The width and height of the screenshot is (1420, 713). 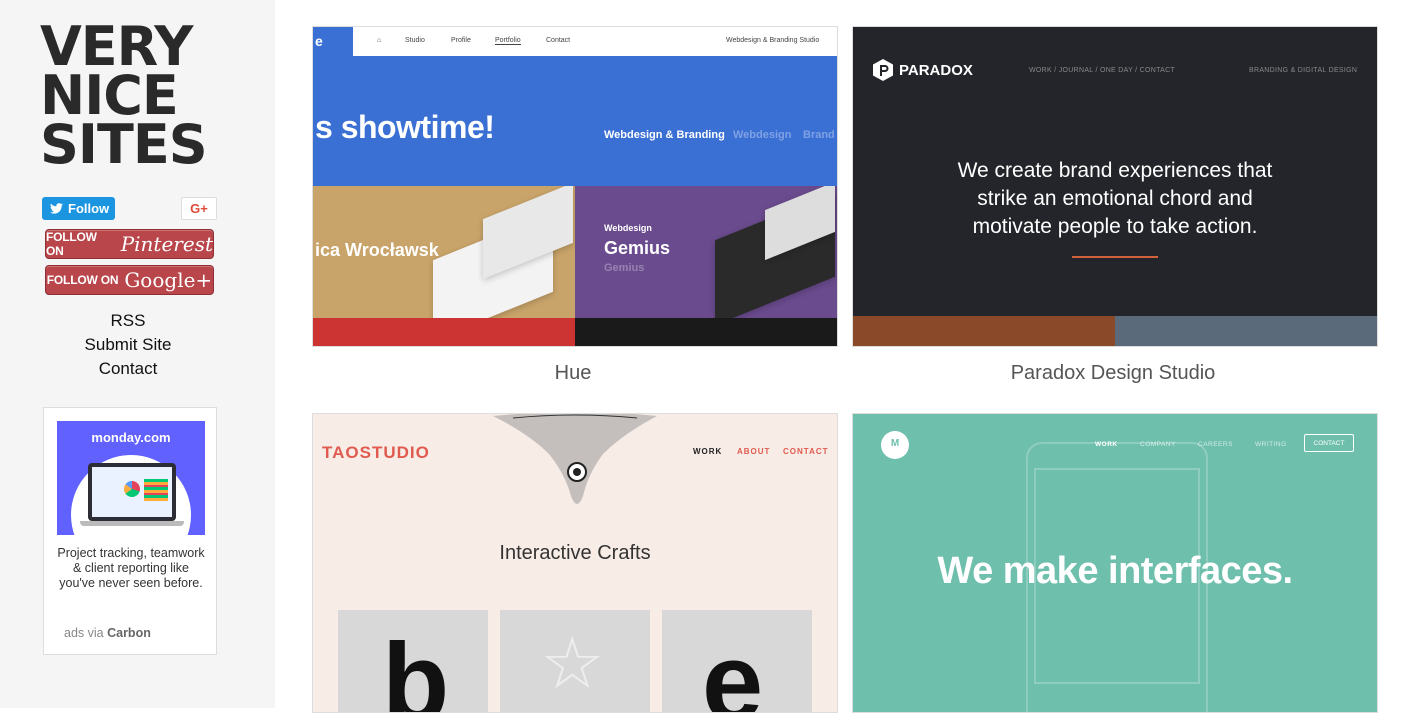 I want to click on pdx-foot-l, so click(x=984, y=331).